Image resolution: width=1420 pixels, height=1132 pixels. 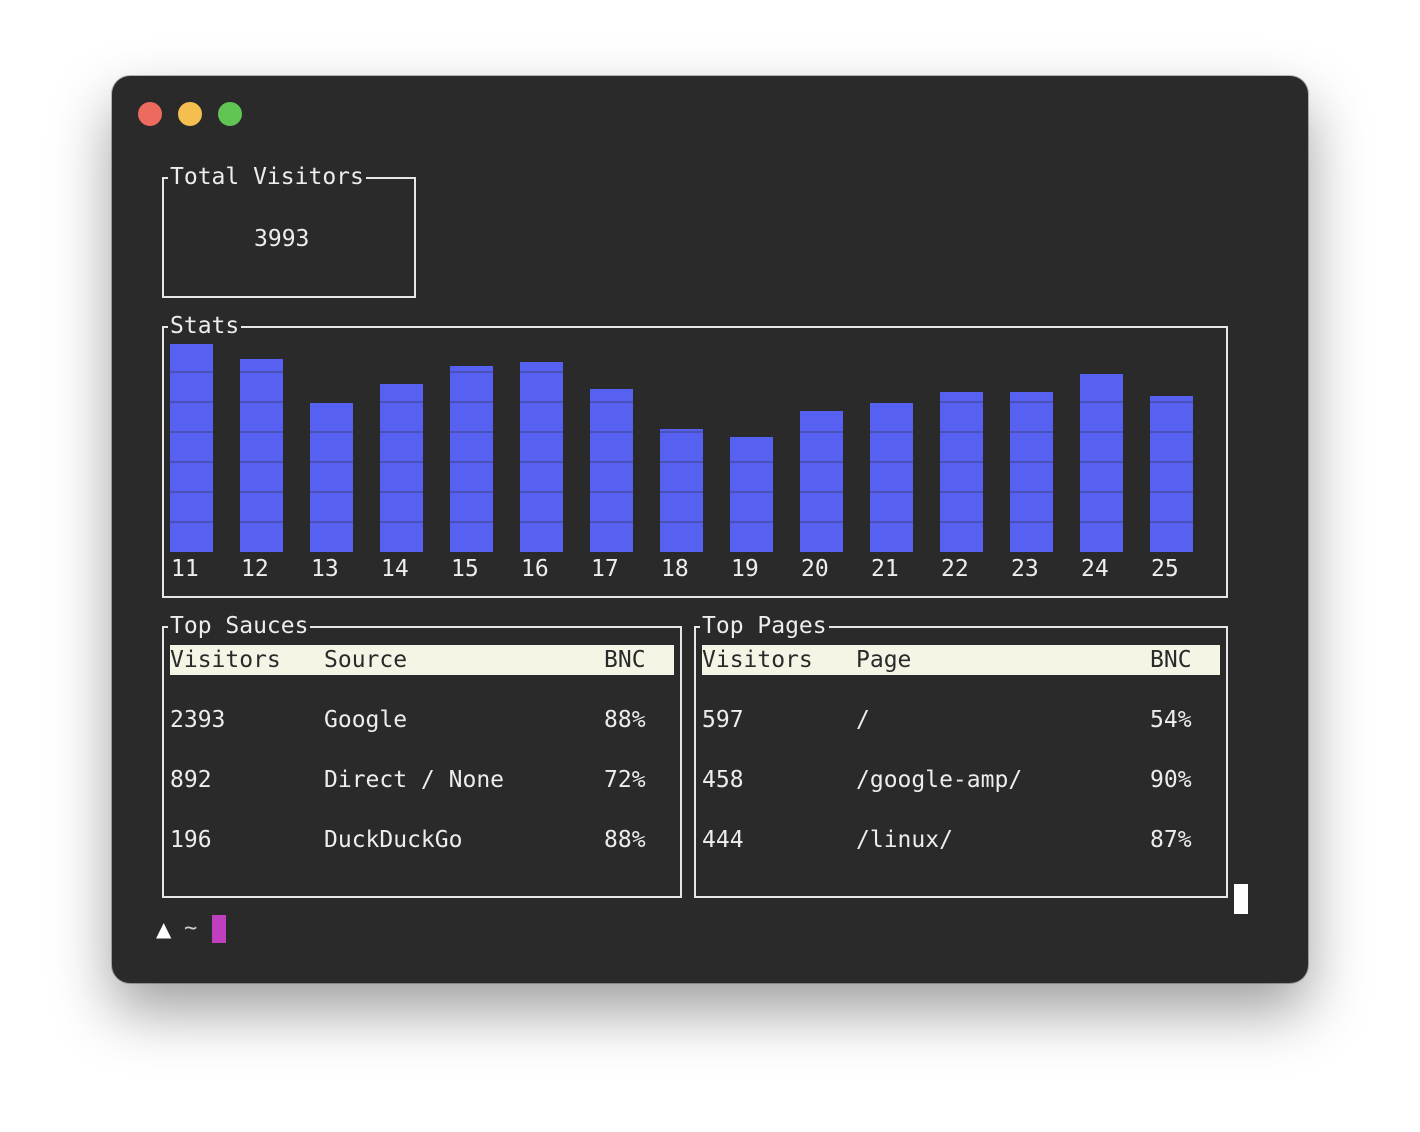 What do you see at coordinates (191, 780) in the screenshot?
I see `row-visitors: 892` at bounding box center [191, 780].